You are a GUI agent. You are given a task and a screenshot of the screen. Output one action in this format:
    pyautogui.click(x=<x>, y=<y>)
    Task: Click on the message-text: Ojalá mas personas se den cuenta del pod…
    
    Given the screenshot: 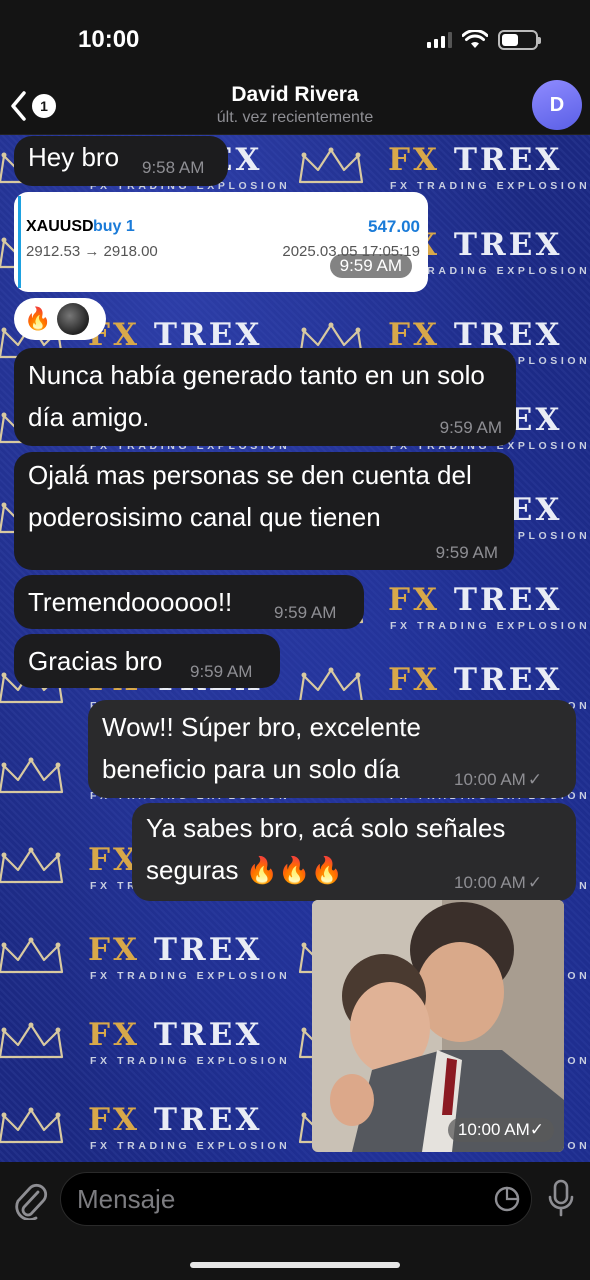 What is the action you would take?
    pyautogui.click(x=250, y=496)
    